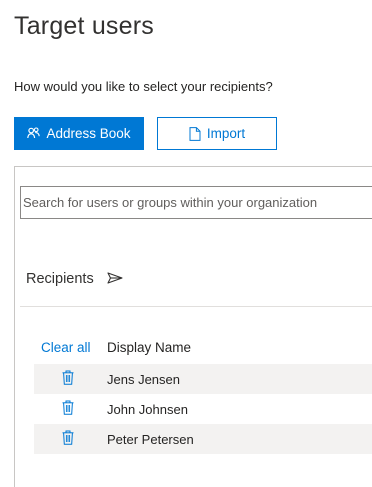 The image size is (372, 487). I want to click on send-icon, so click(115, 280).